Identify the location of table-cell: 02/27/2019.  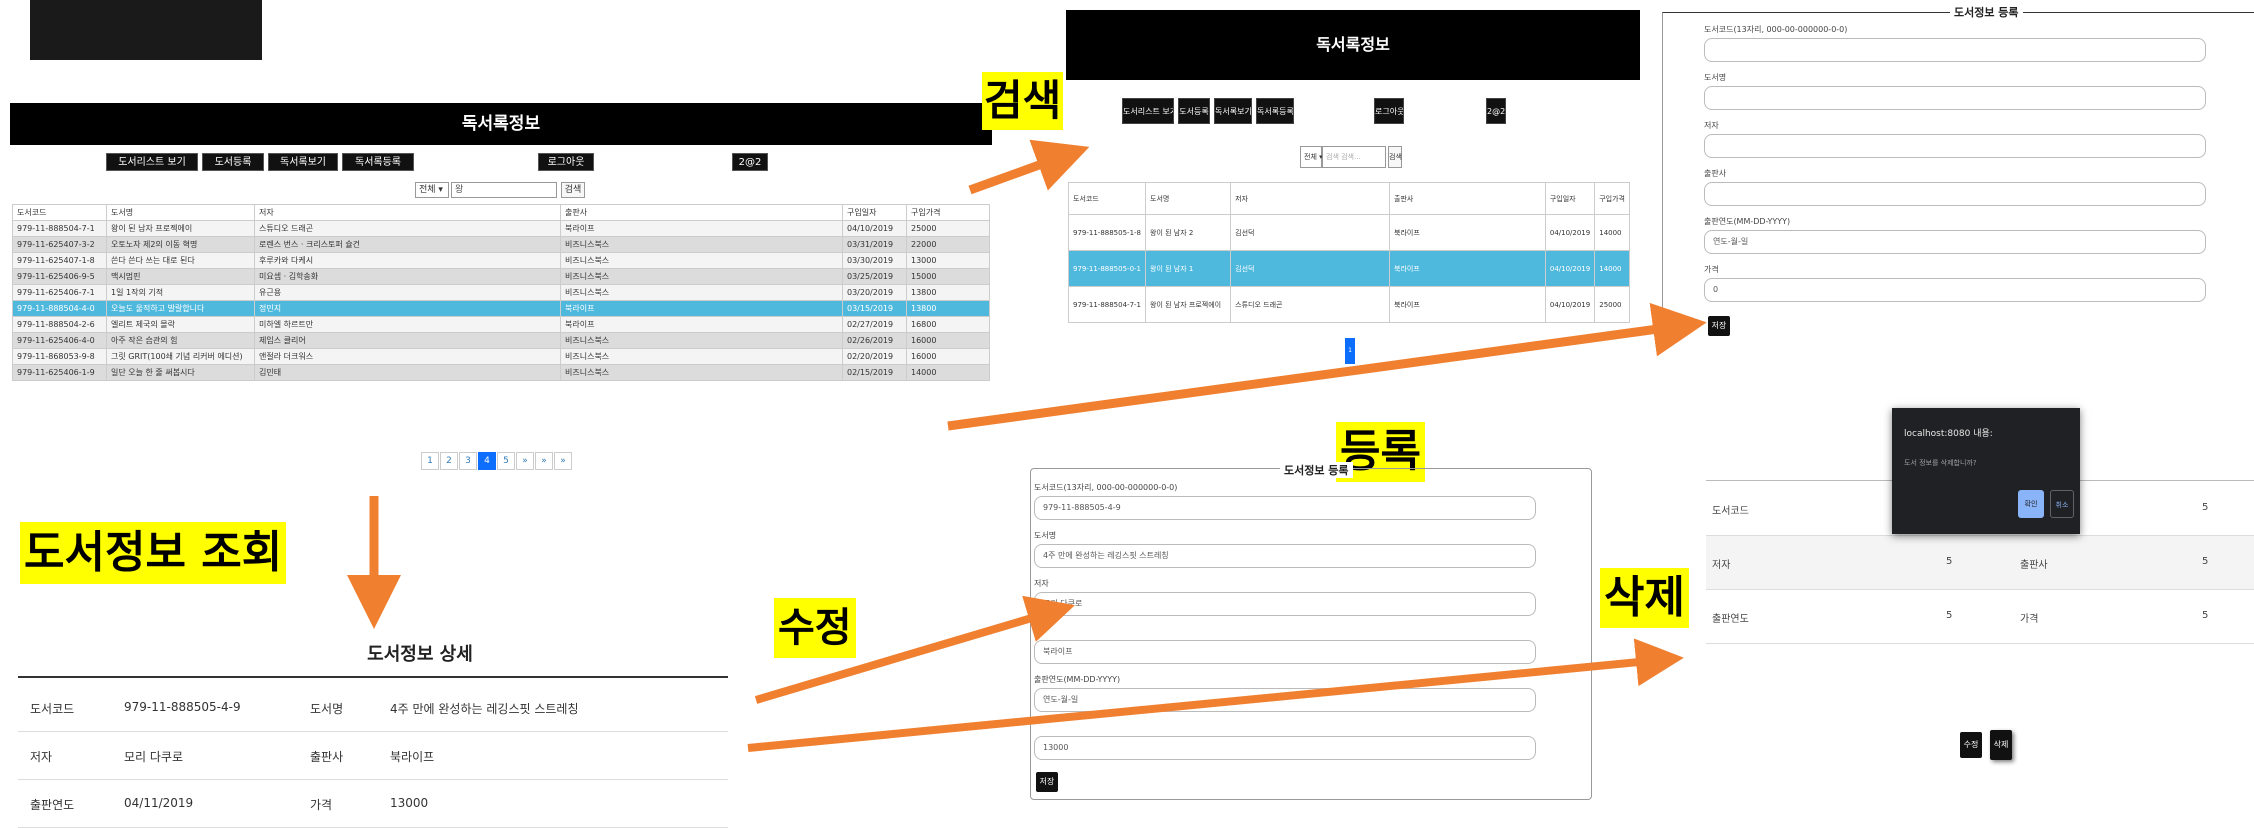
(874, 324).